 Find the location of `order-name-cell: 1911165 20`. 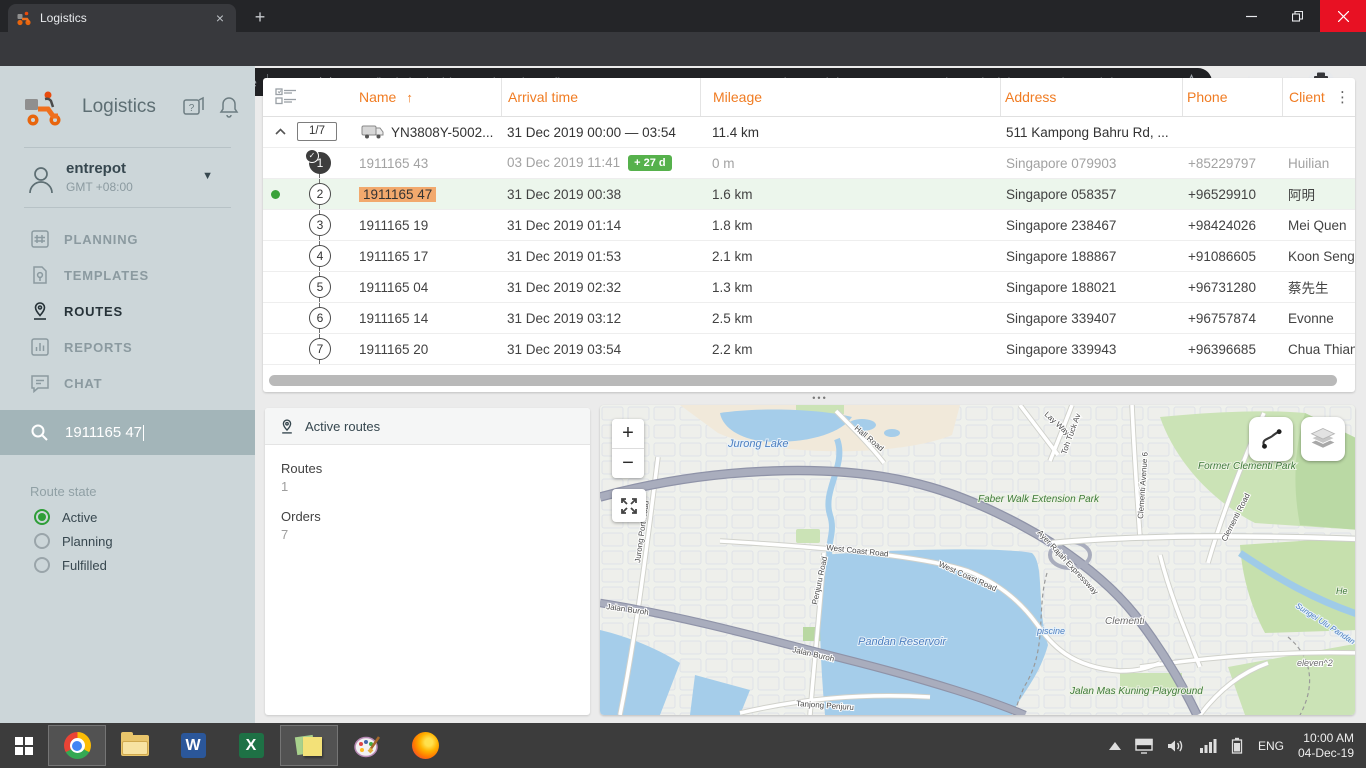

order-name-cell: 1911165 20 is located at coordinates (394, 349).